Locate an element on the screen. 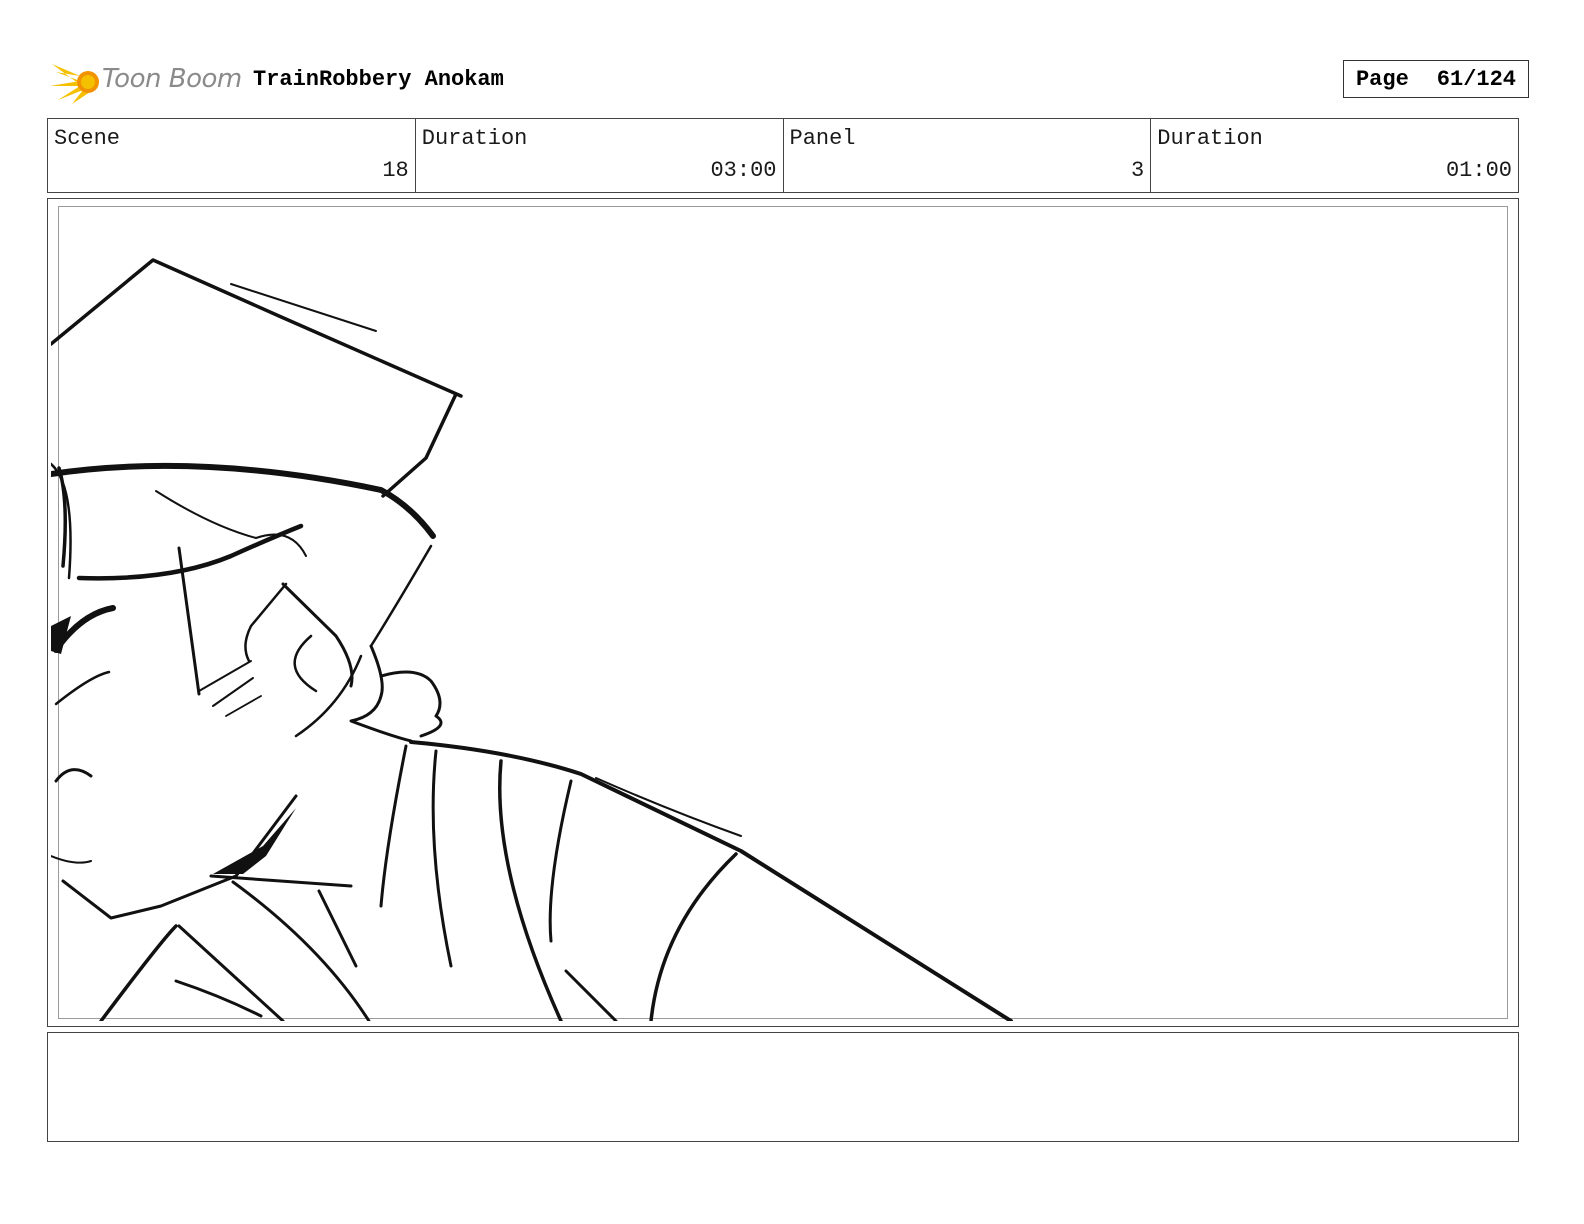 The height and width of the screenshot is (1224, 1584). scene-cell: Scene 18 is located at coordinates (232, 155).